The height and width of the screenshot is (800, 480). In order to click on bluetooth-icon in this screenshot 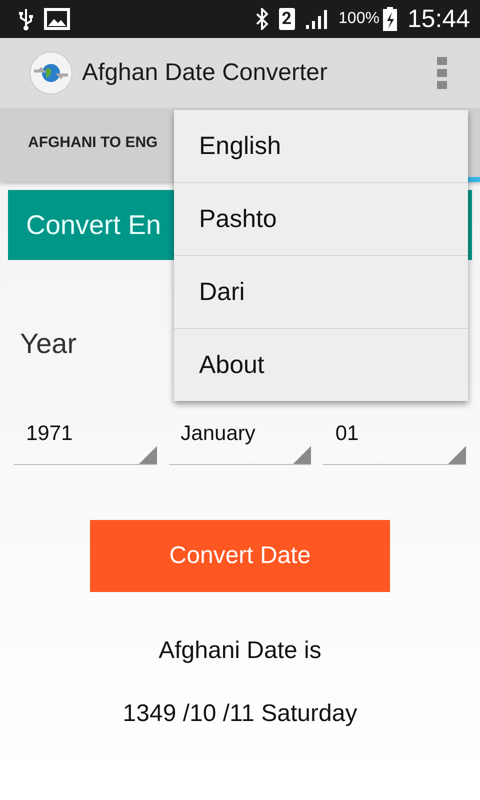, I will do `click(261, 19)`.